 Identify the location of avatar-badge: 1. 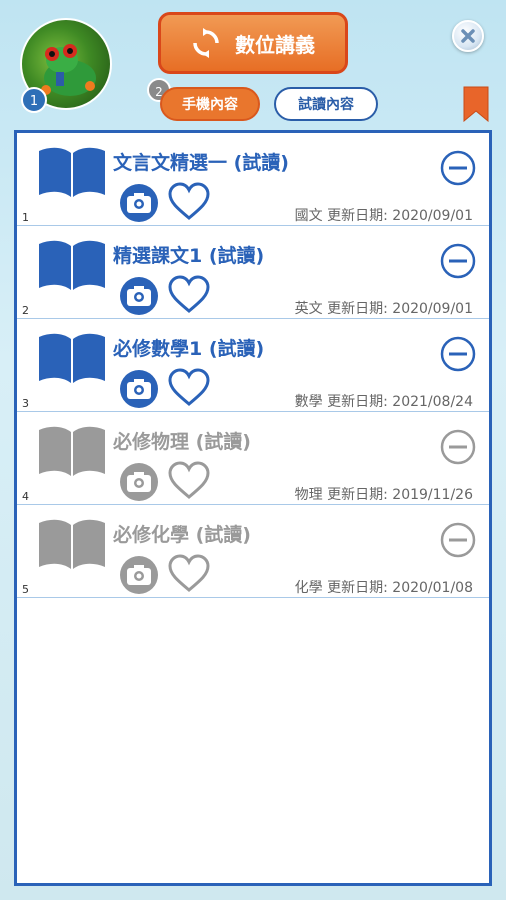
(34, 100).